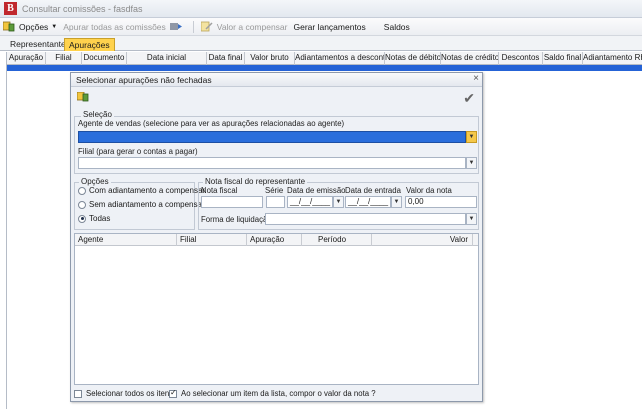 Image resolution: width=642 pixels, height=409 pixels. I want to click on saldos-label: Saldos, so click(396, 26).